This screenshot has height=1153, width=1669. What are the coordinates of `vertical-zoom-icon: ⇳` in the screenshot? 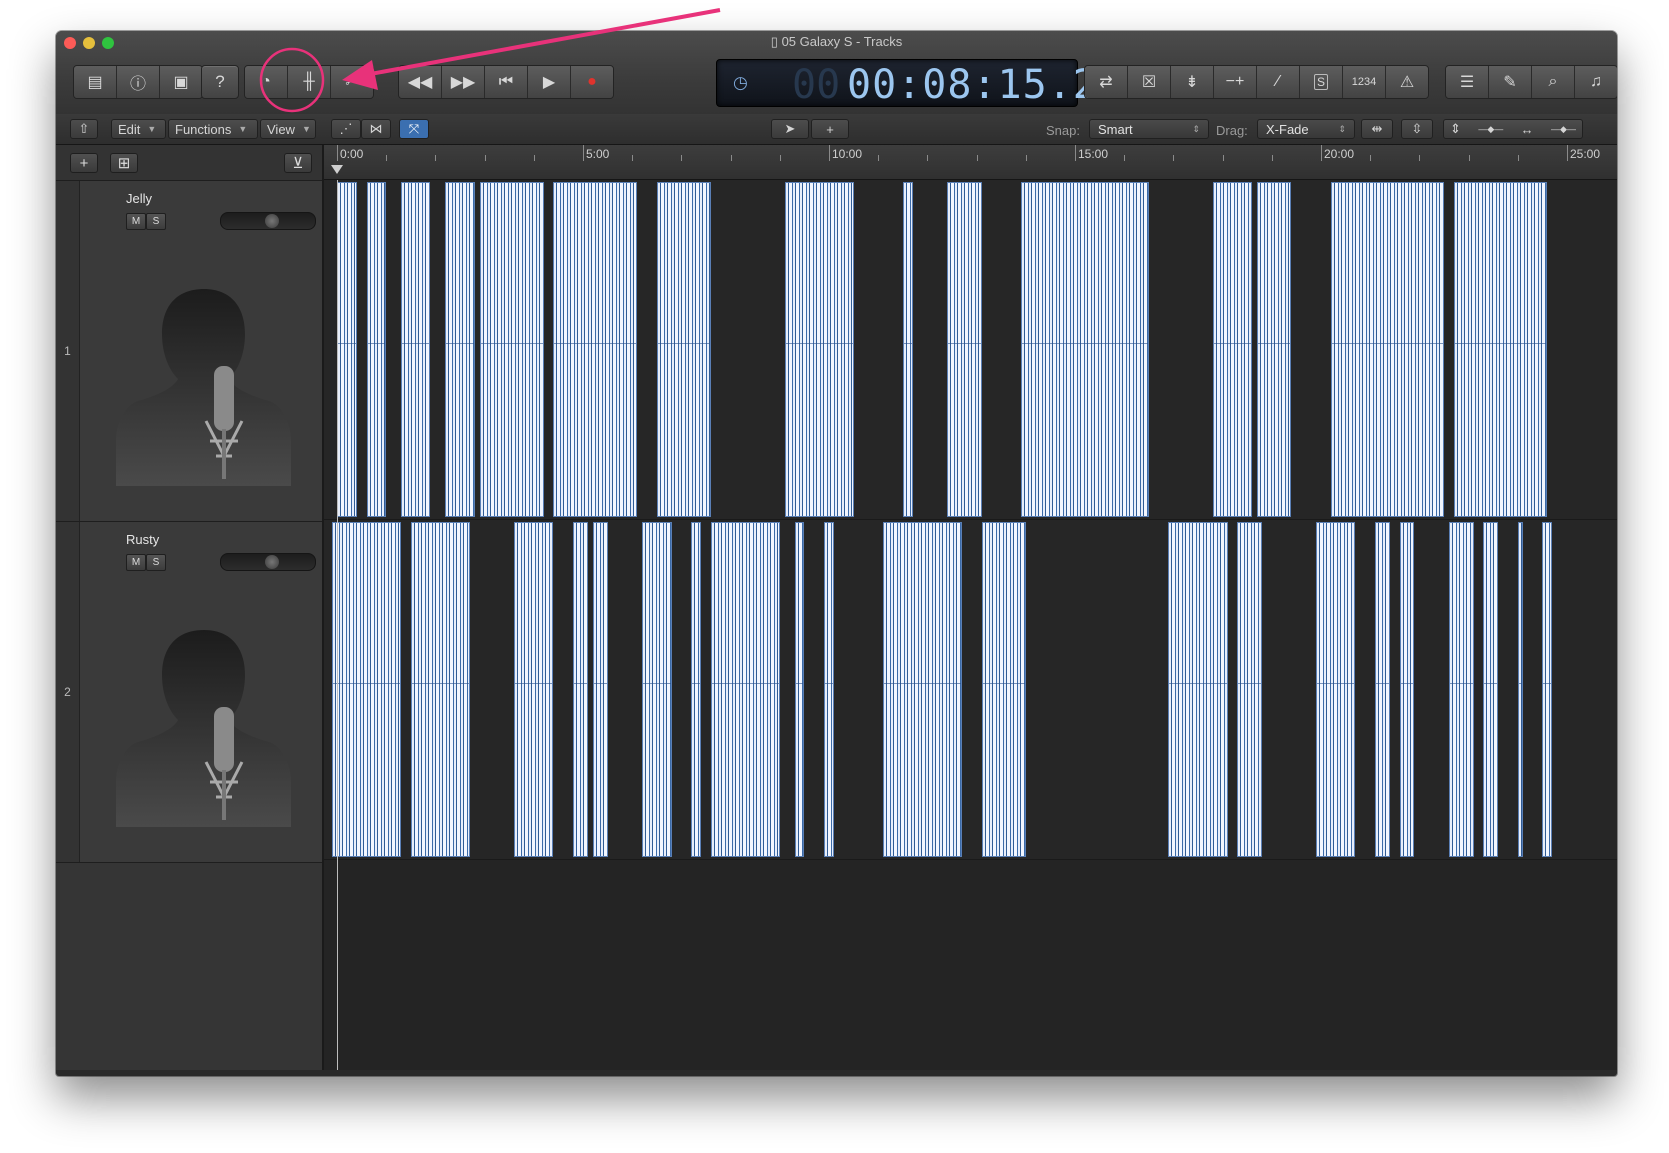 It's located at (1417, 129).